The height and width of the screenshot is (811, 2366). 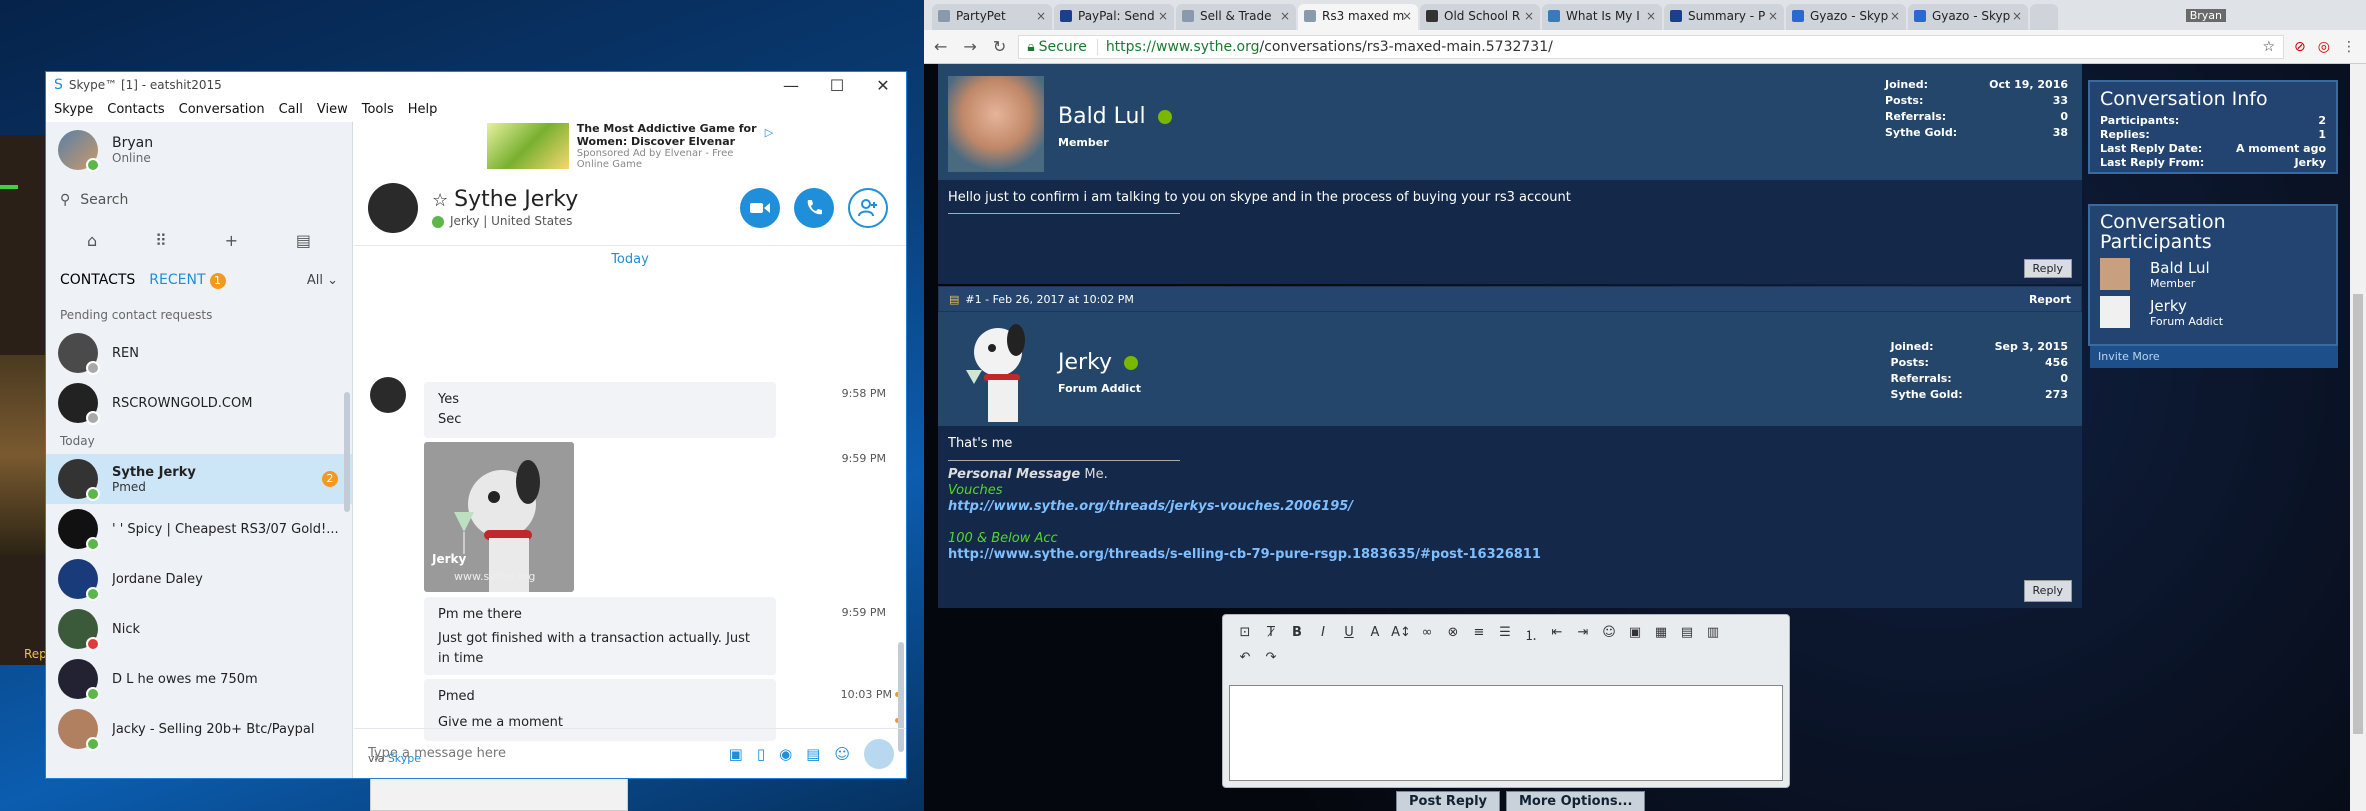 I want to click on home-icon: ⌂, so click(x=92, y=240).